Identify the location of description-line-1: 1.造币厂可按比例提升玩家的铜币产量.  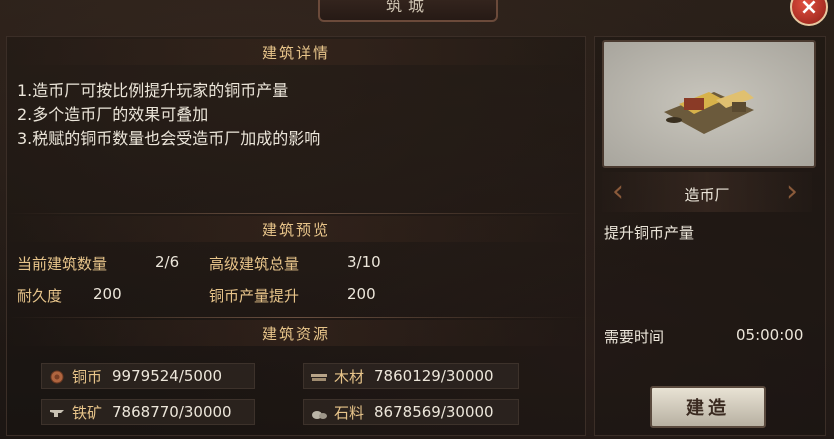
(153, 90).